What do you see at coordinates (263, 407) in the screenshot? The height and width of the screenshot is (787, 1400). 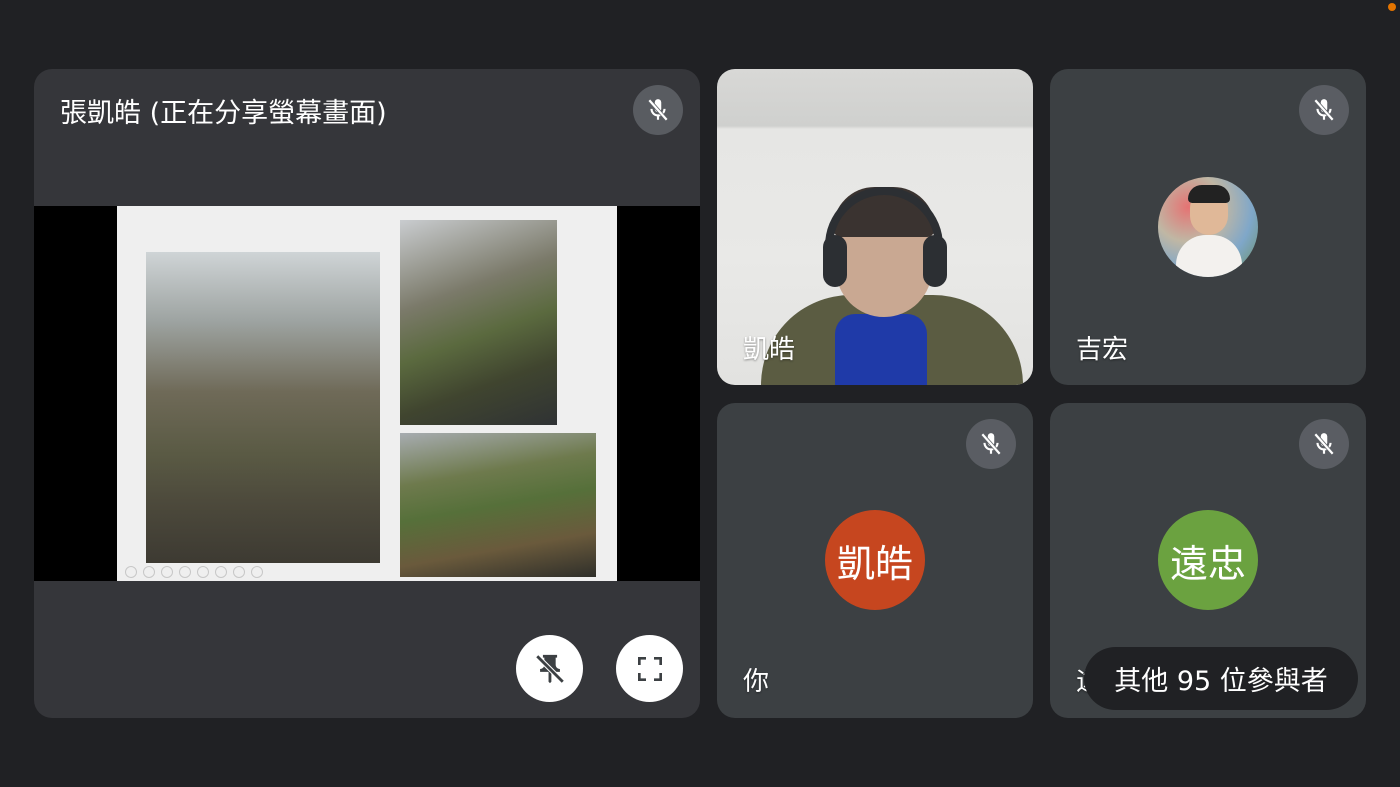 I see `slide-photo-retaining-wall` at bounding box center [263, 407].